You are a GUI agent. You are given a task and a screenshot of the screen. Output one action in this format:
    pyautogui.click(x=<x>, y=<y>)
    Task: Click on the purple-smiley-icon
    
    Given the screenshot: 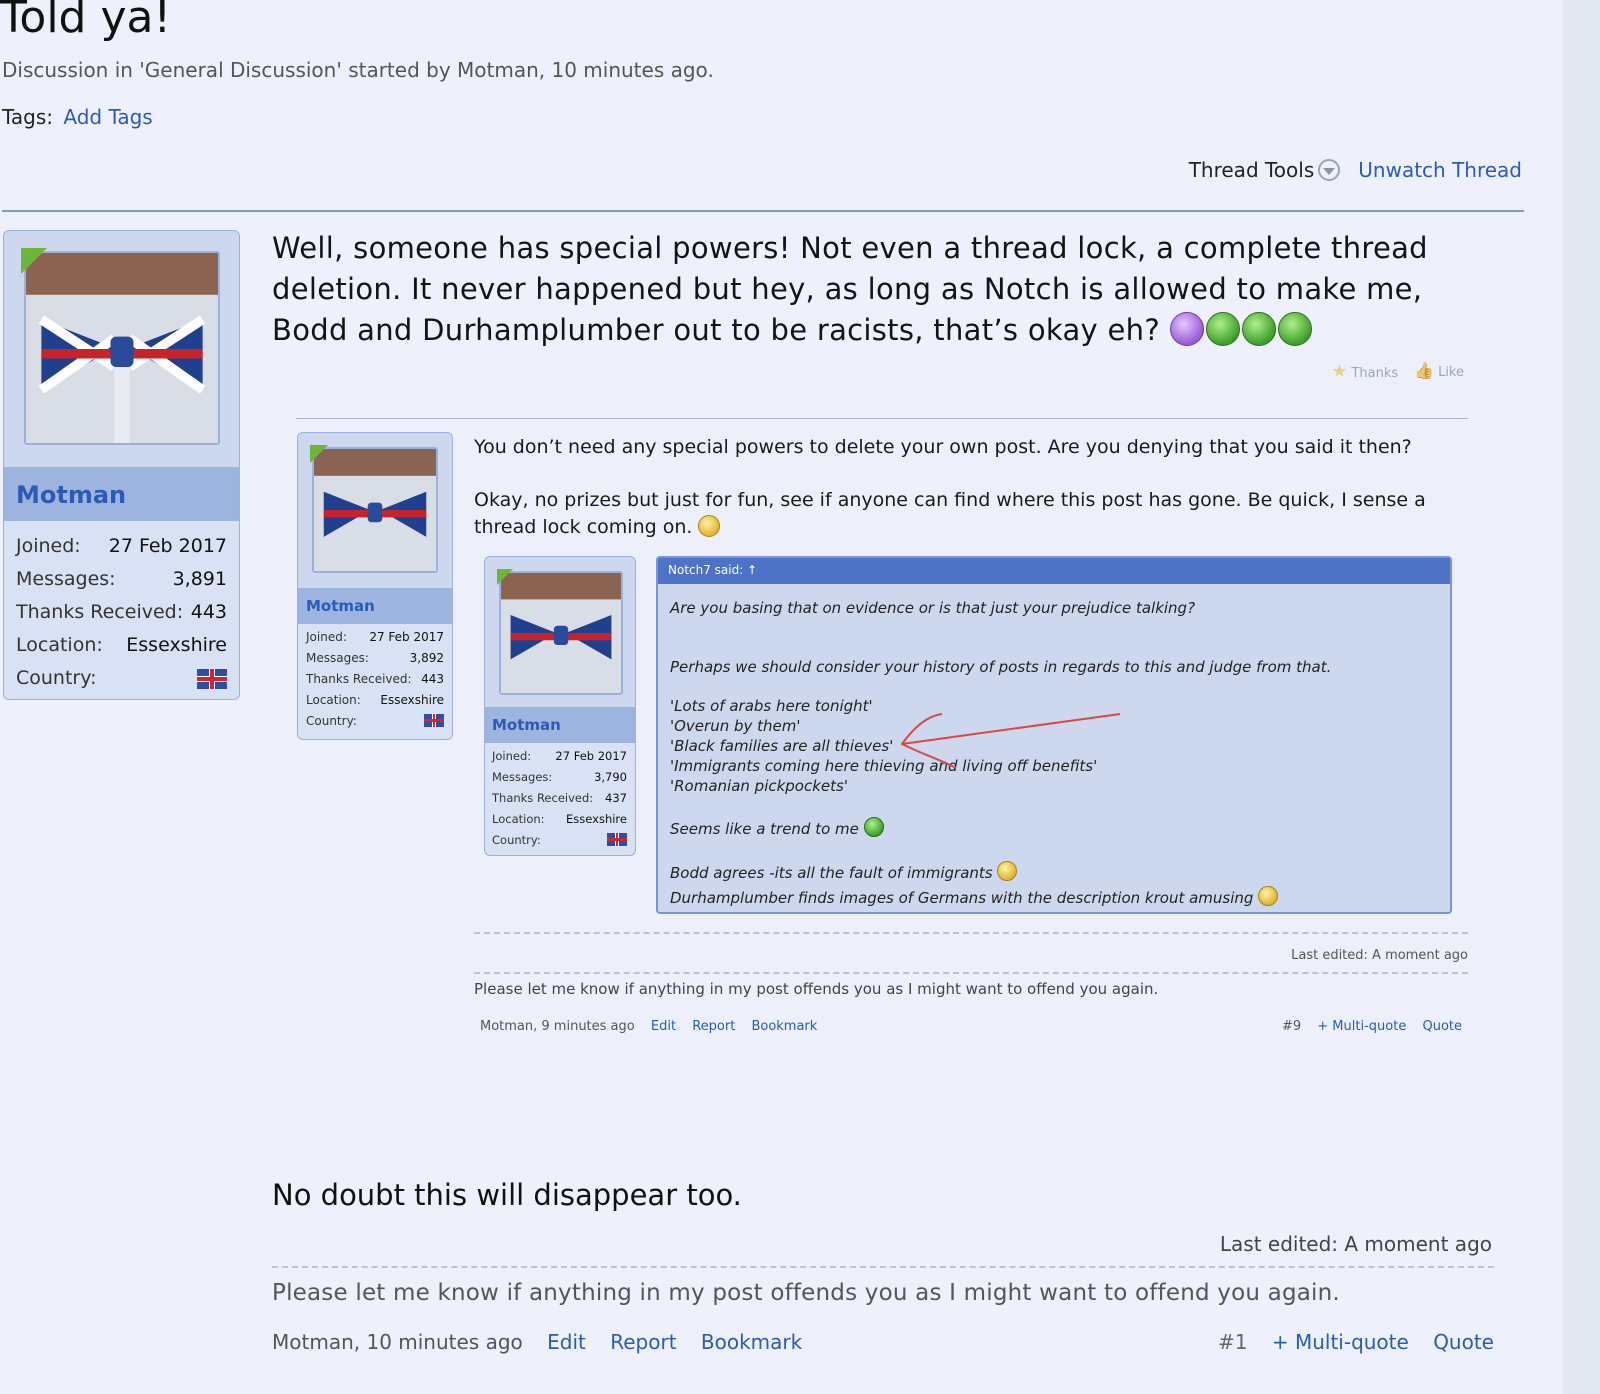 What is the action you would take?
    pyautogui.click(x=1186, y=329)
    